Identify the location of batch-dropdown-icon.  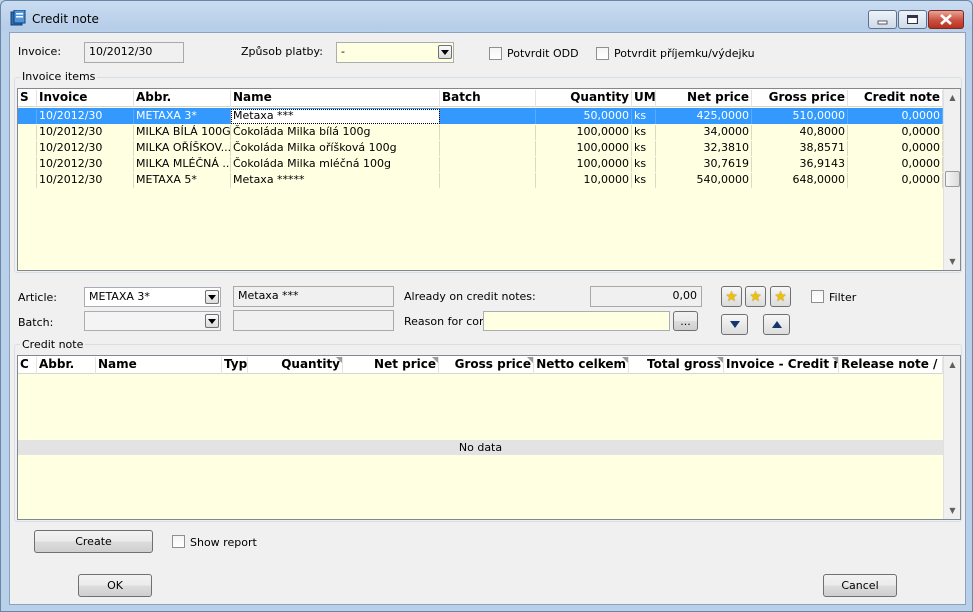
(212, 321).